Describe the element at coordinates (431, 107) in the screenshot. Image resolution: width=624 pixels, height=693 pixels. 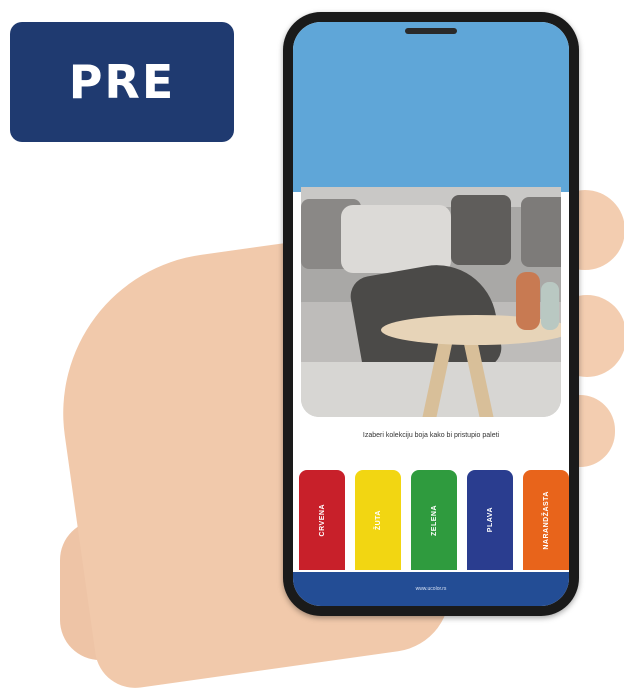
I see `room-wall` at that location.